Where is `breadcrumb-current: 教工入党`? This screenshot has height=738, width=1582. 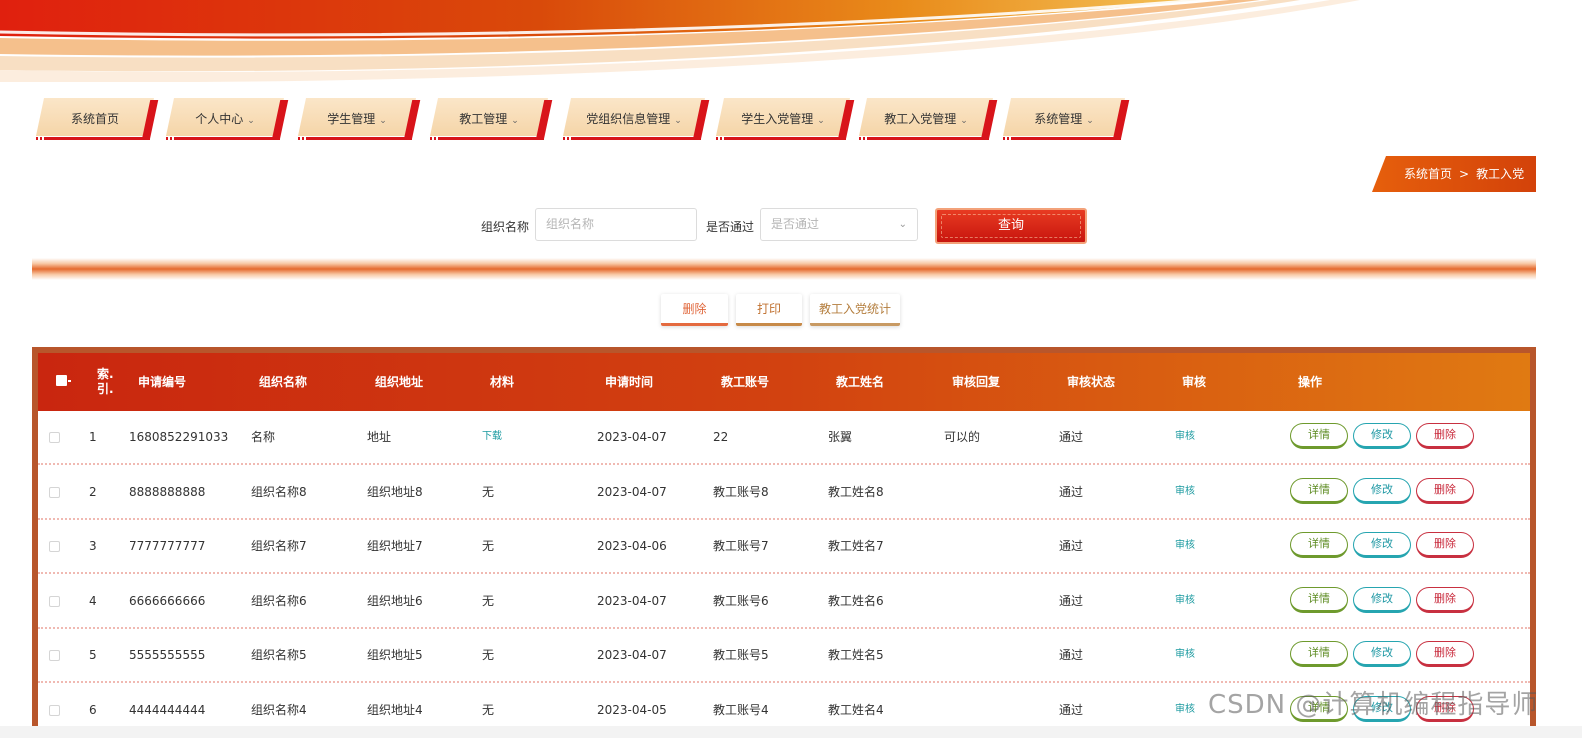 breadcrumb-current: 教工入党 is located at coordinates (1500, 174).